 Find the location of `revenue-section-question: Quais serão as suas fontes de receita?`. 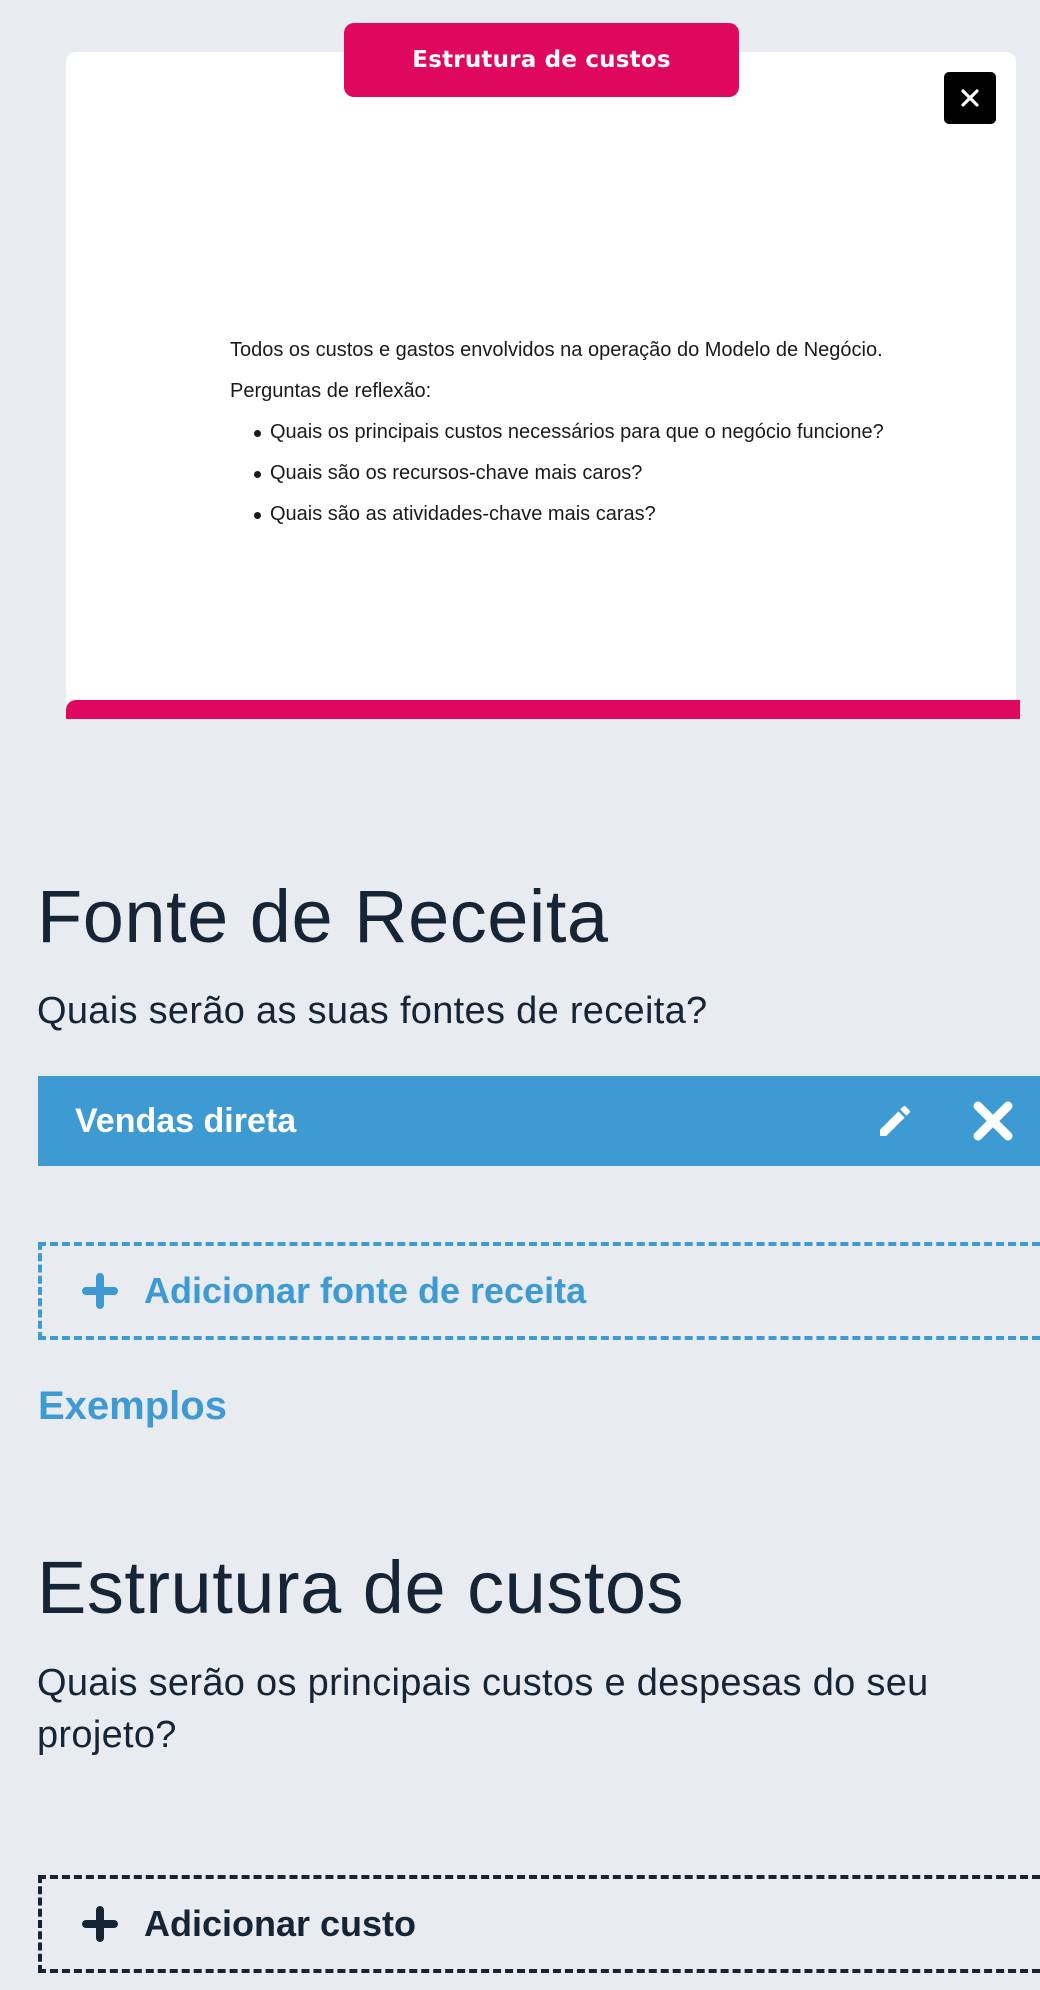

revenue-section-question: Quais serão as suas fontes de receita? is located at coordinates (372, 1011).